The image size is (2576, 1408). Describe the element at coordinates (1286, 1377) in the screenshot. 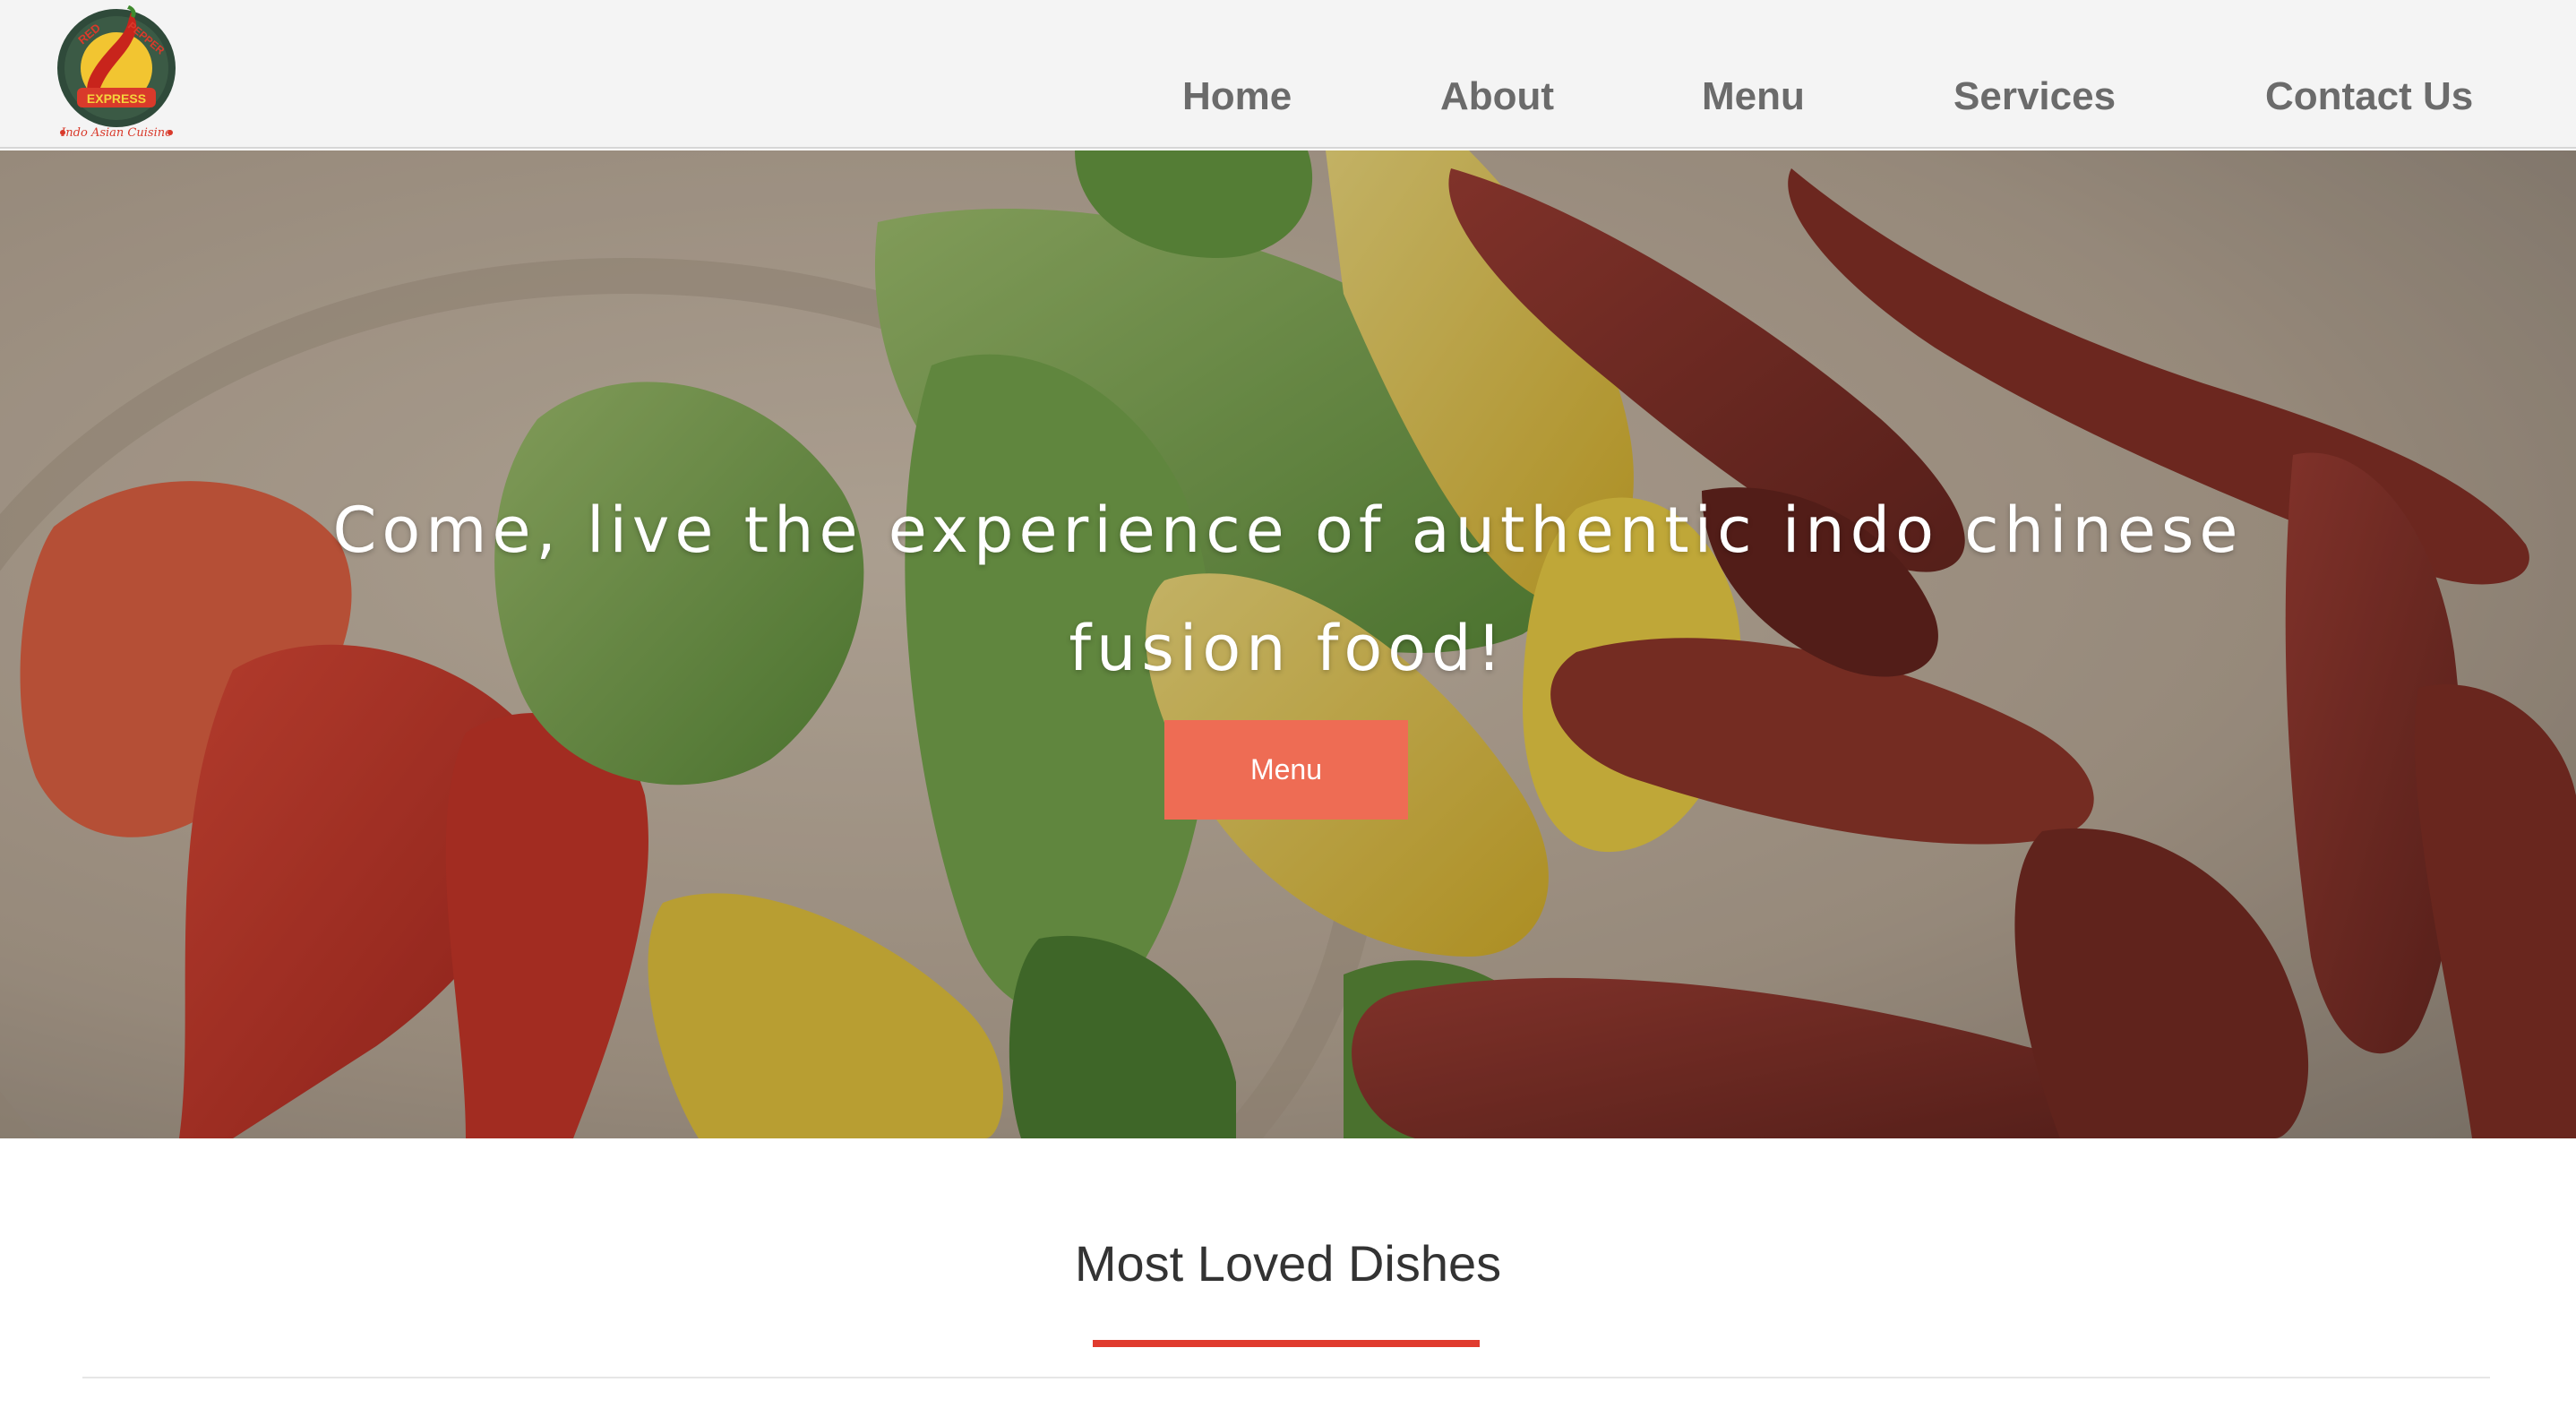

I see `section-divider` at that location.